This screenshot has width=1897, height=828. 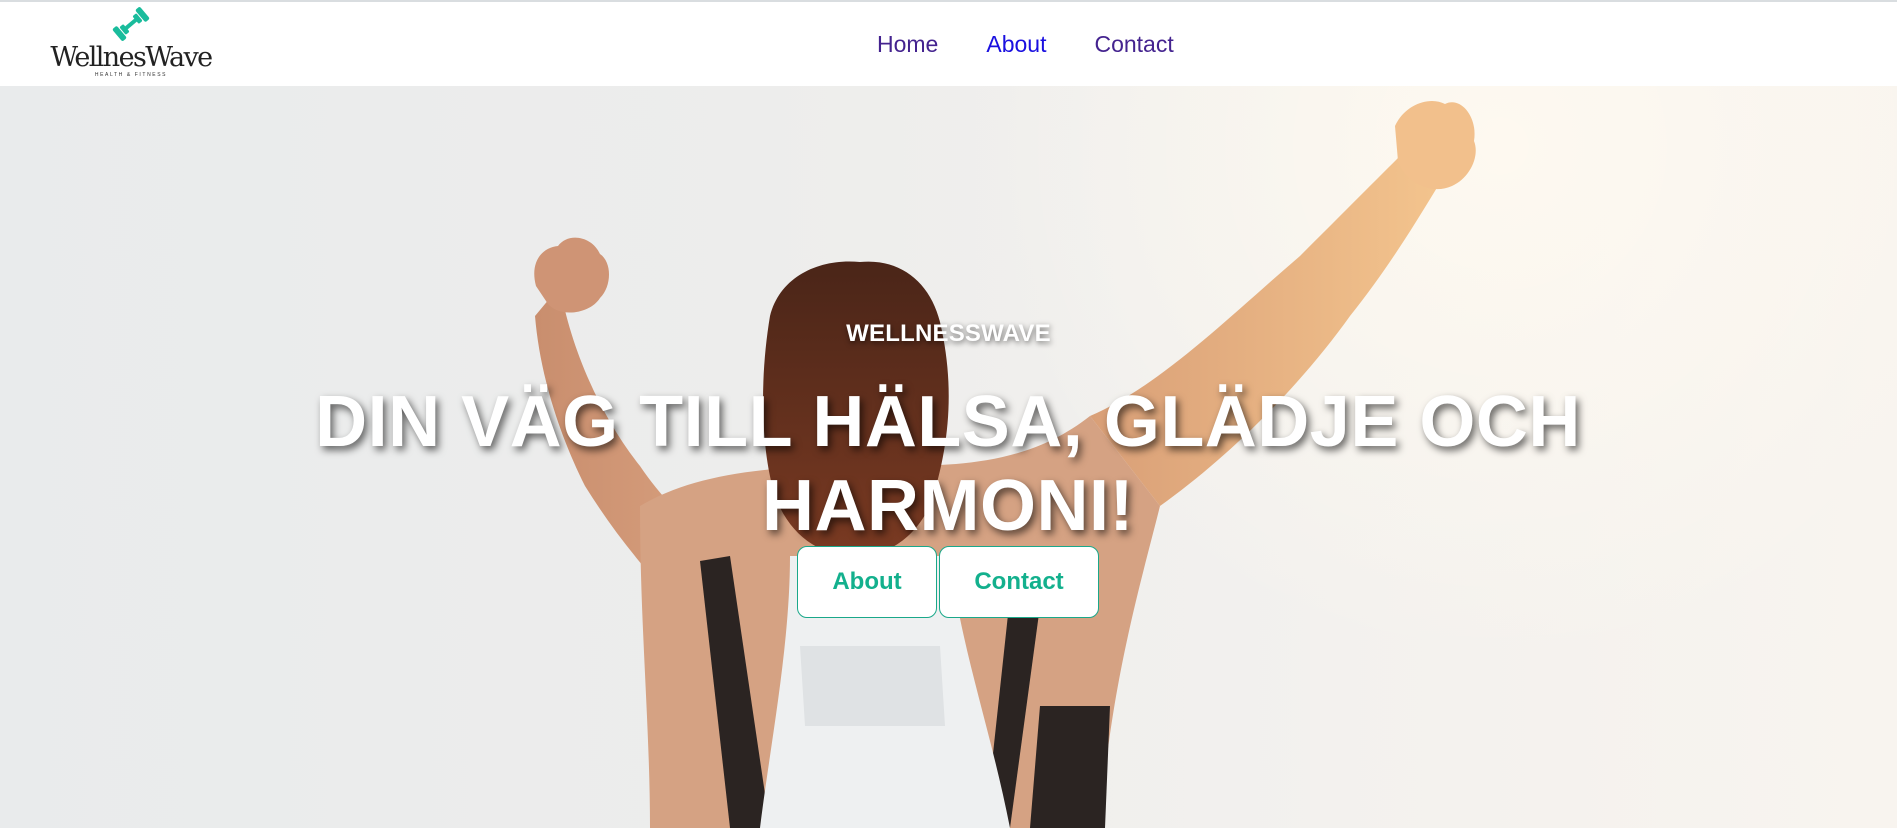 What do you see at coordinates (1133, 44) in the screenshot?
I see `nav-contact-link: Contact` at bounding box center [1133, 44].